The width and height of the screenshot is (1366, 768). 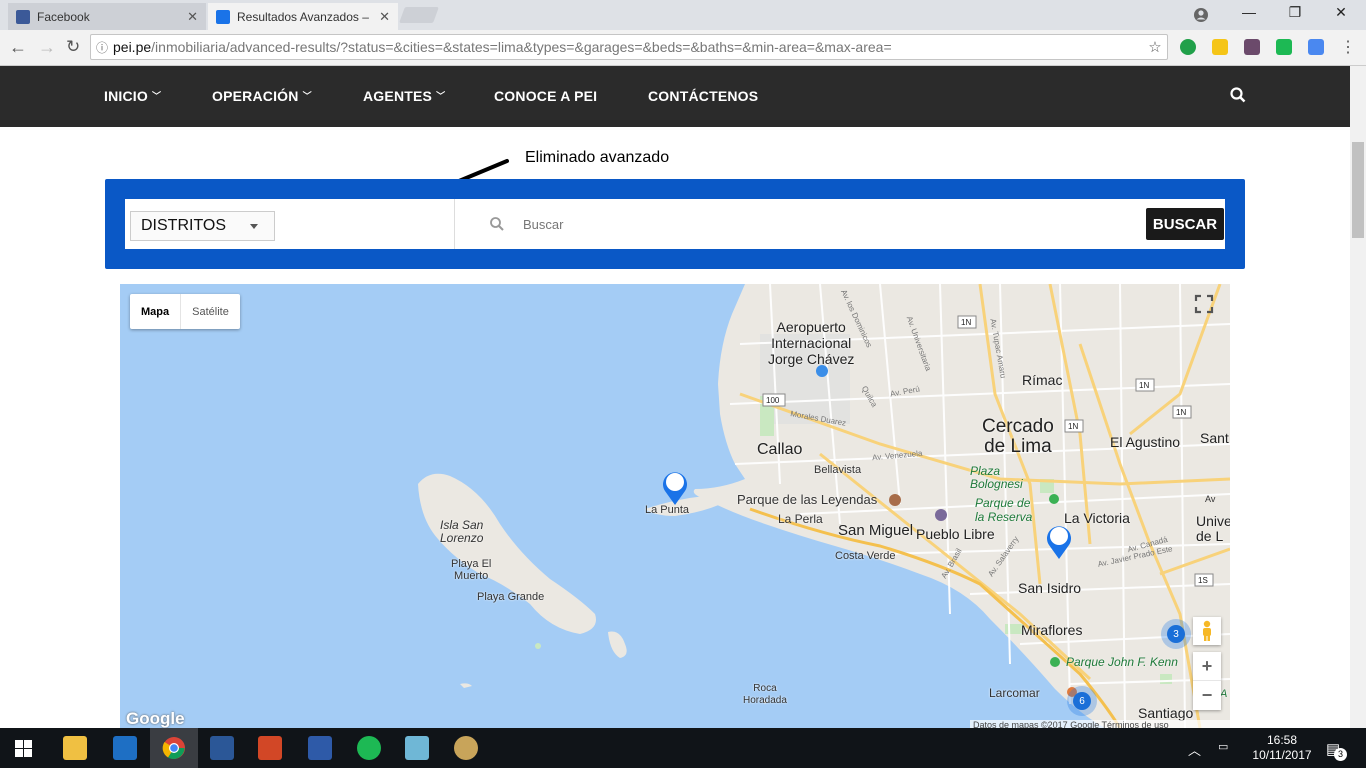 What do you see at coordinates (1082, 701) in the screenshot?
I see `marker-cluster: 6` at bounding box center [1082, 701].